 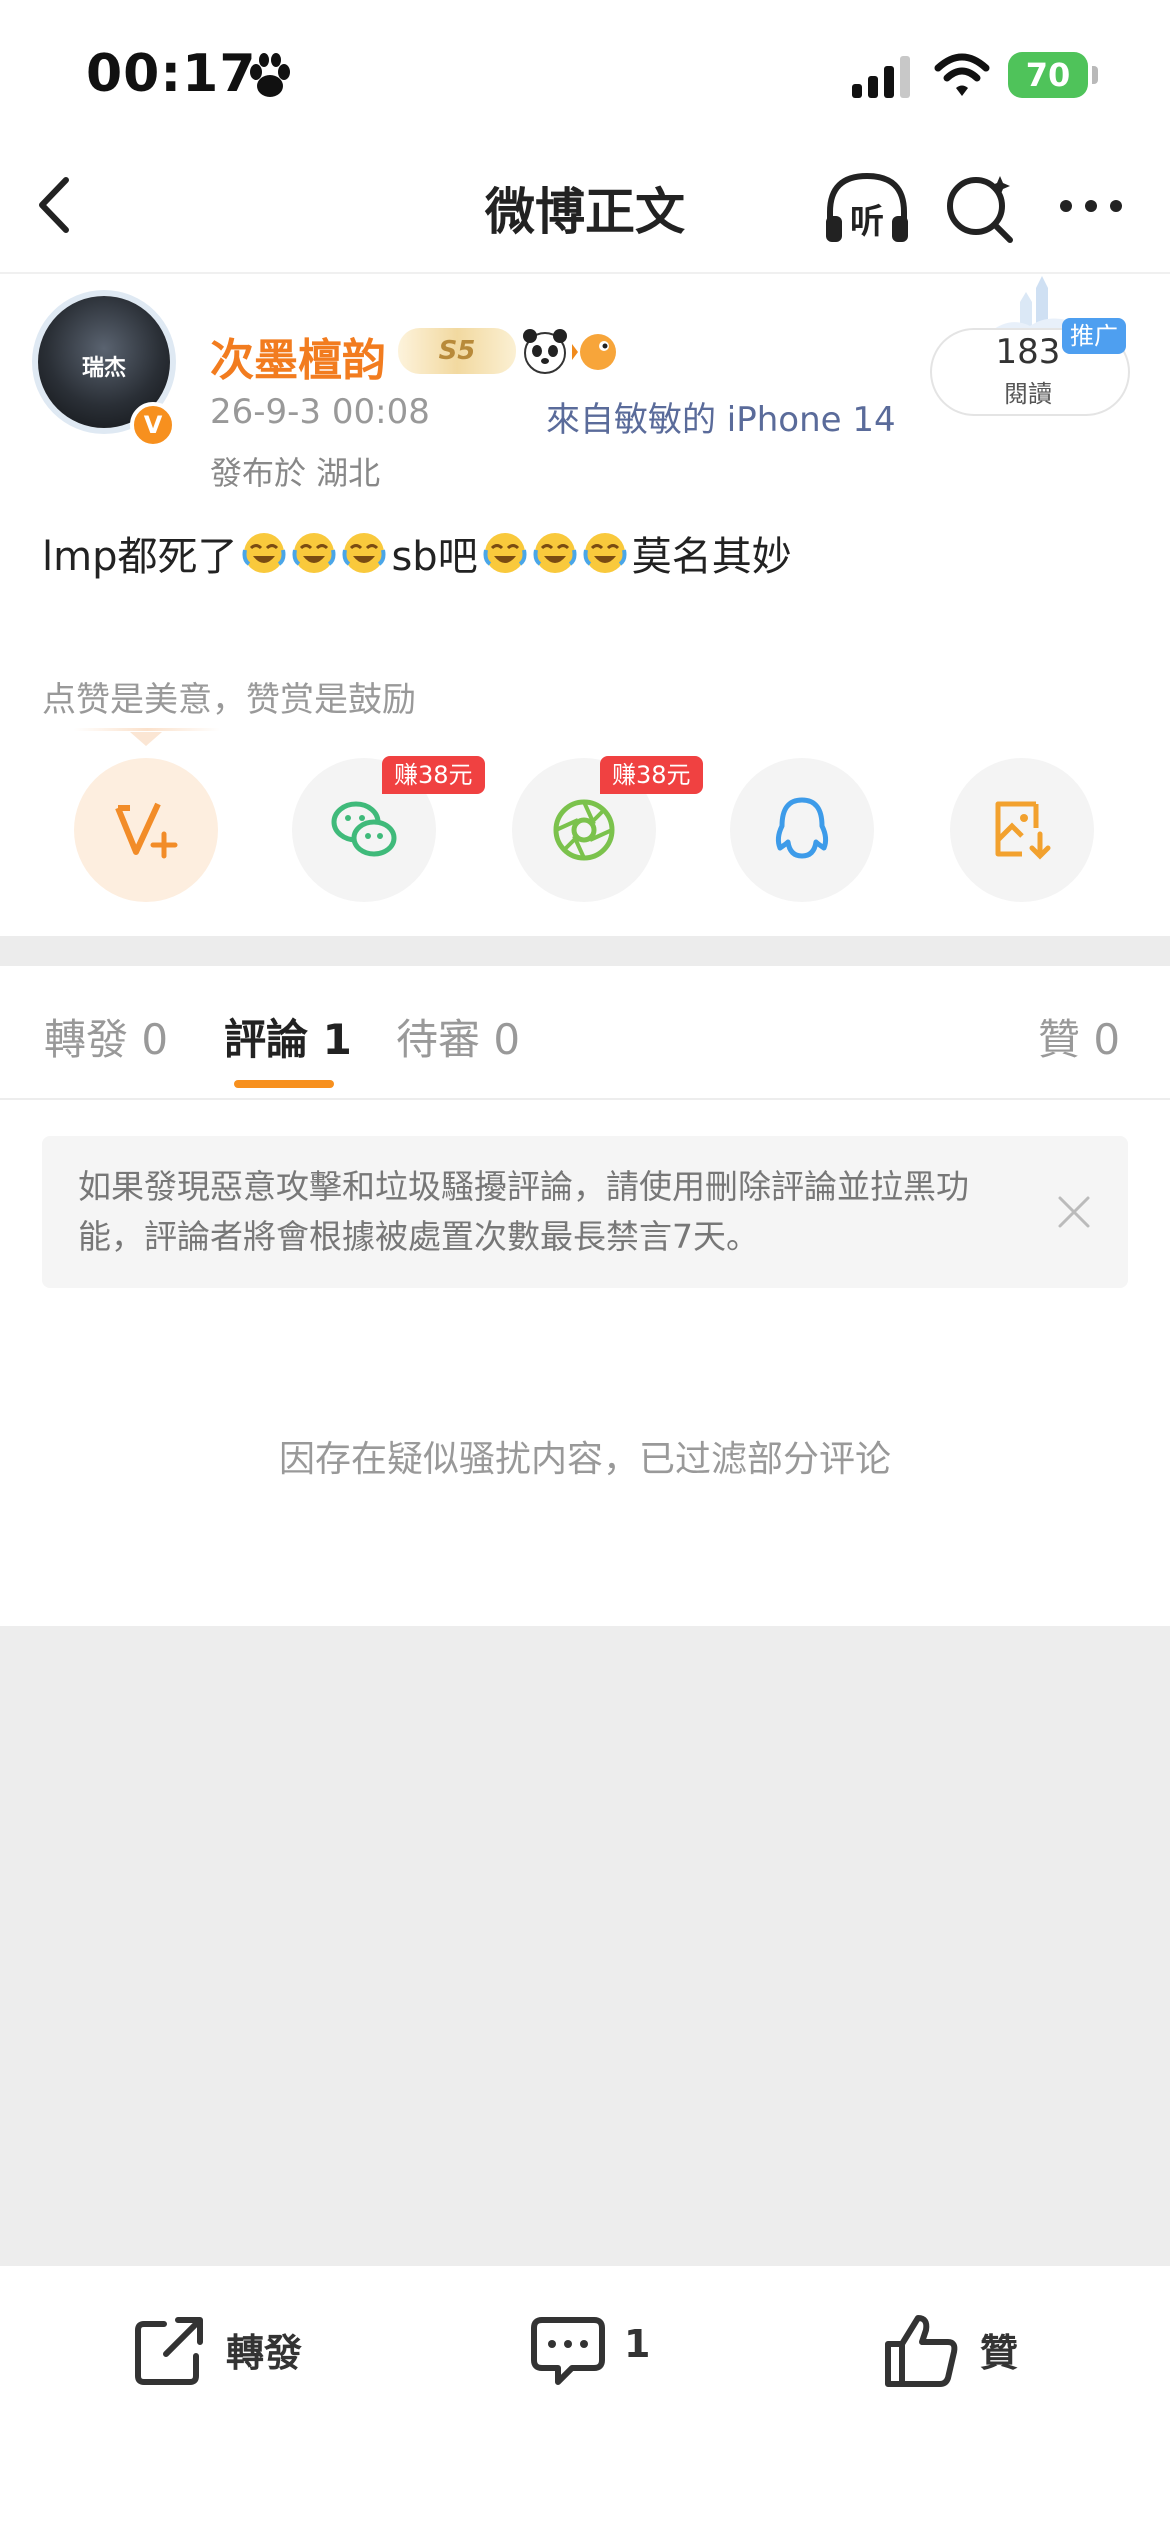 I want to click on listen-label: 听, so click(x=867, y=222).